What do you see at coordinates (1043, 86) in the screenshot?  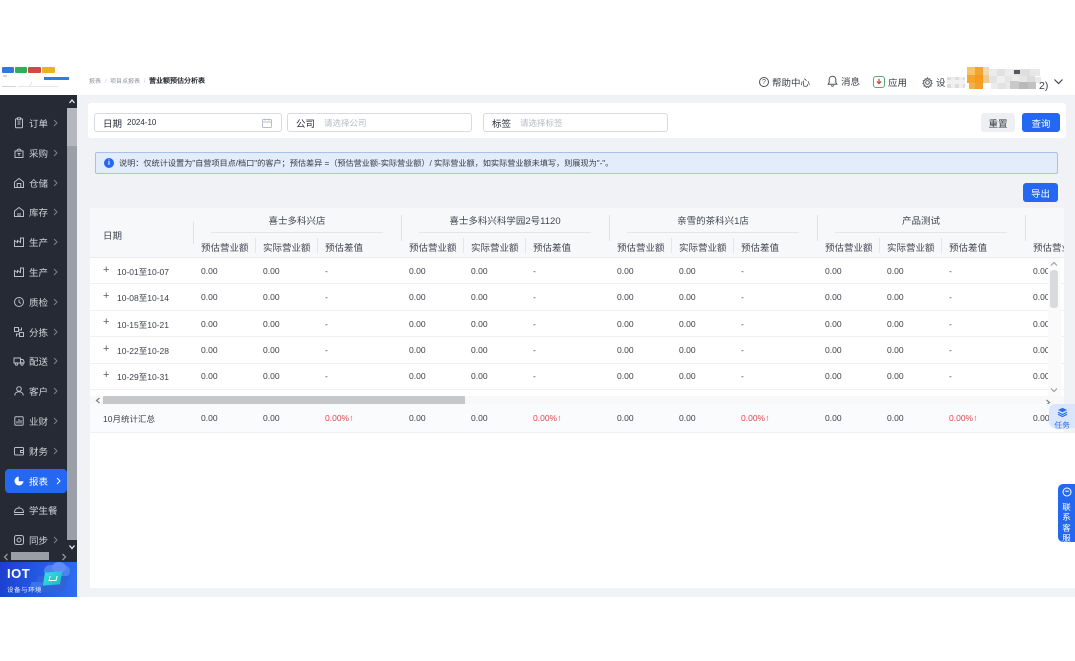 I see `svg-text: 2)` at bounding box center [1043, 86].